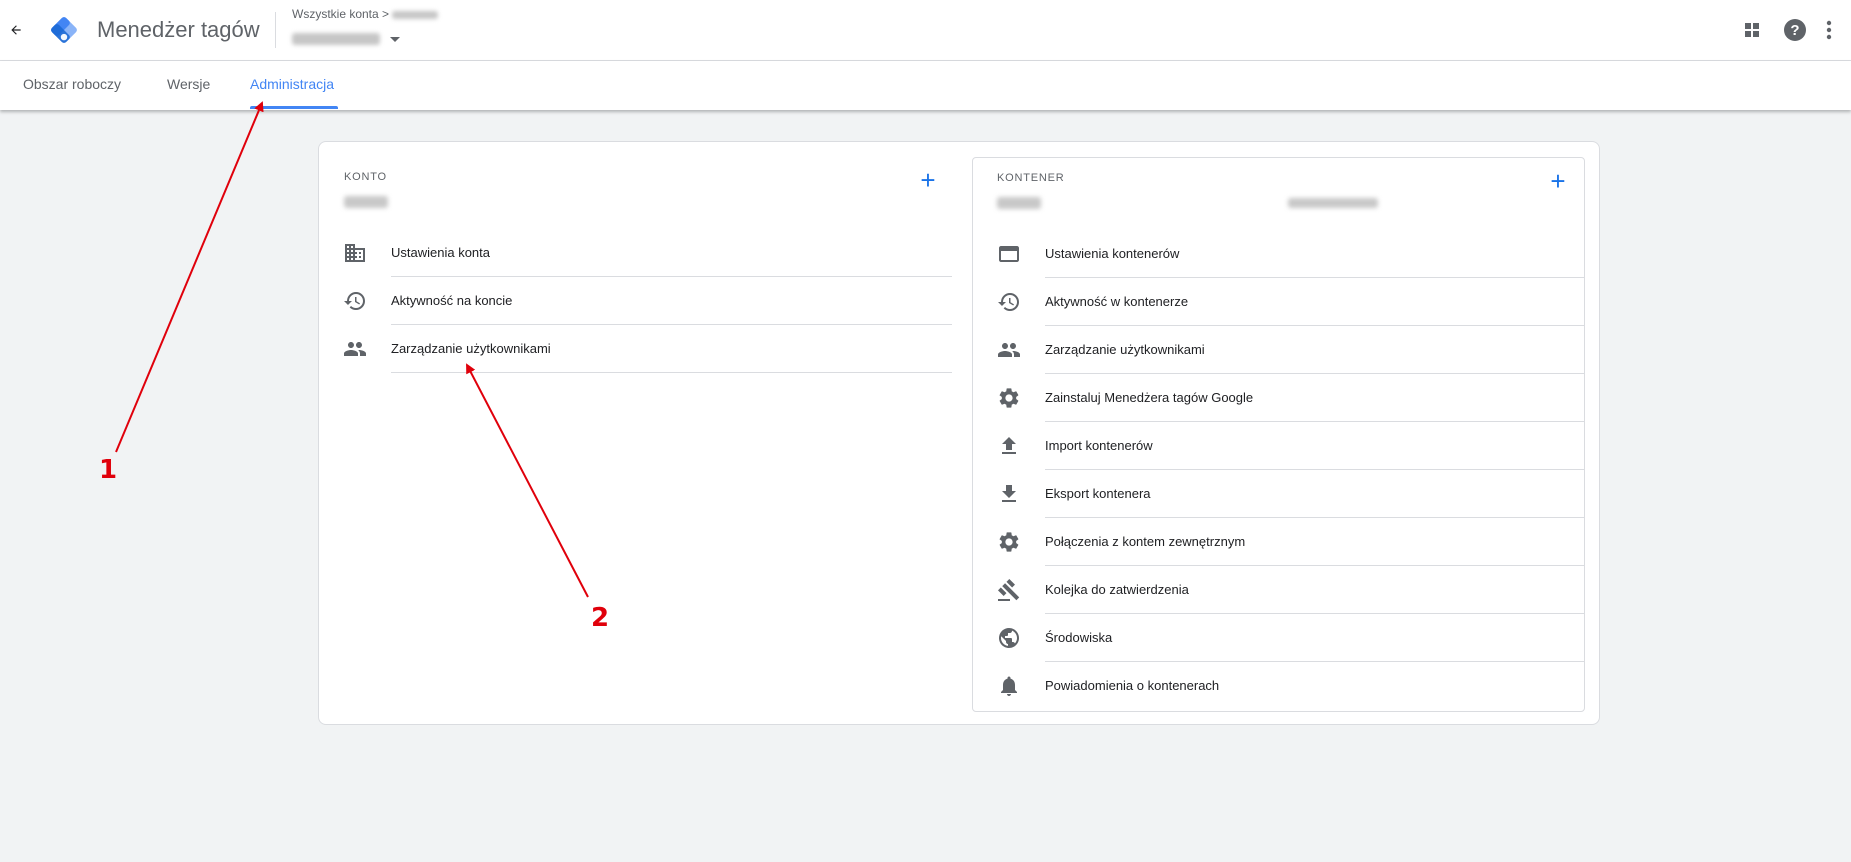  I want to click on annotation-arrows, so click(352, 349).